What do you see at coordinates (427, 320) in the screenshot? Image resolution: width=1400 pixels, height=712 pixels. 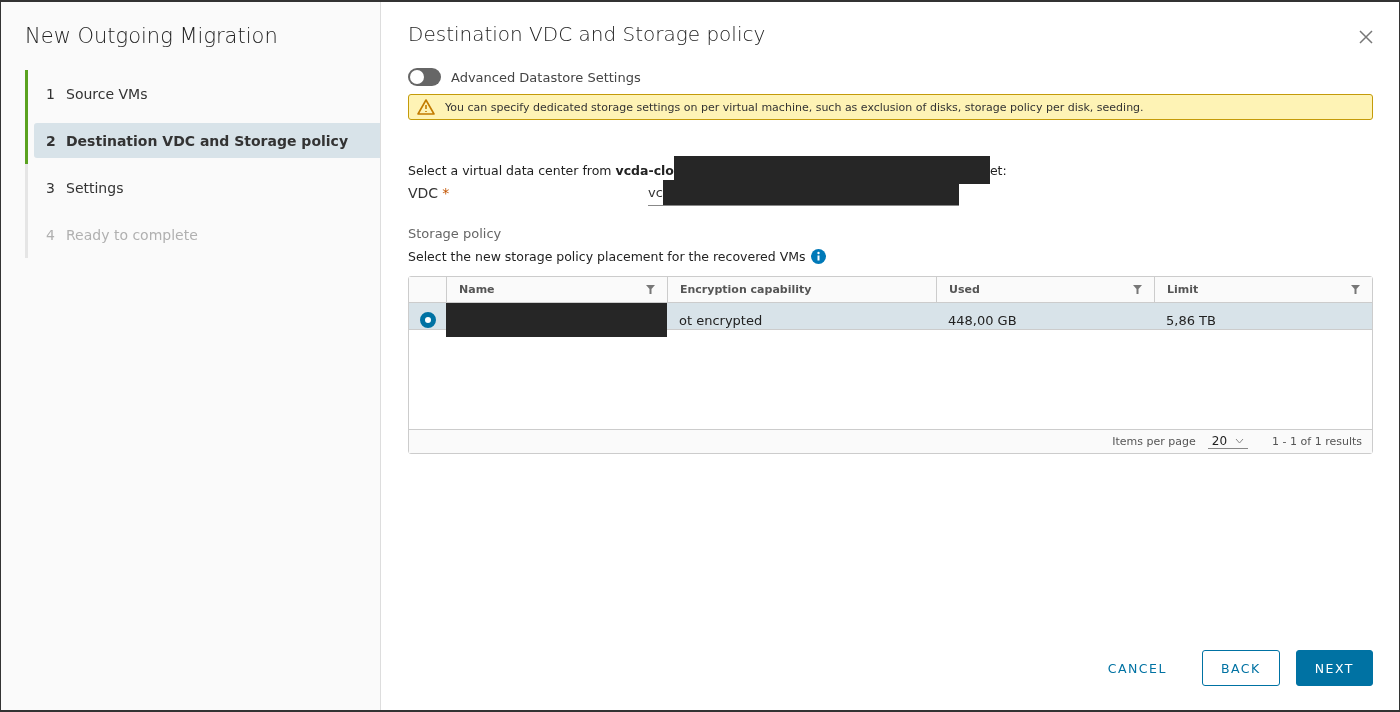 I see `radio-button` at bounding box center [427, 320].